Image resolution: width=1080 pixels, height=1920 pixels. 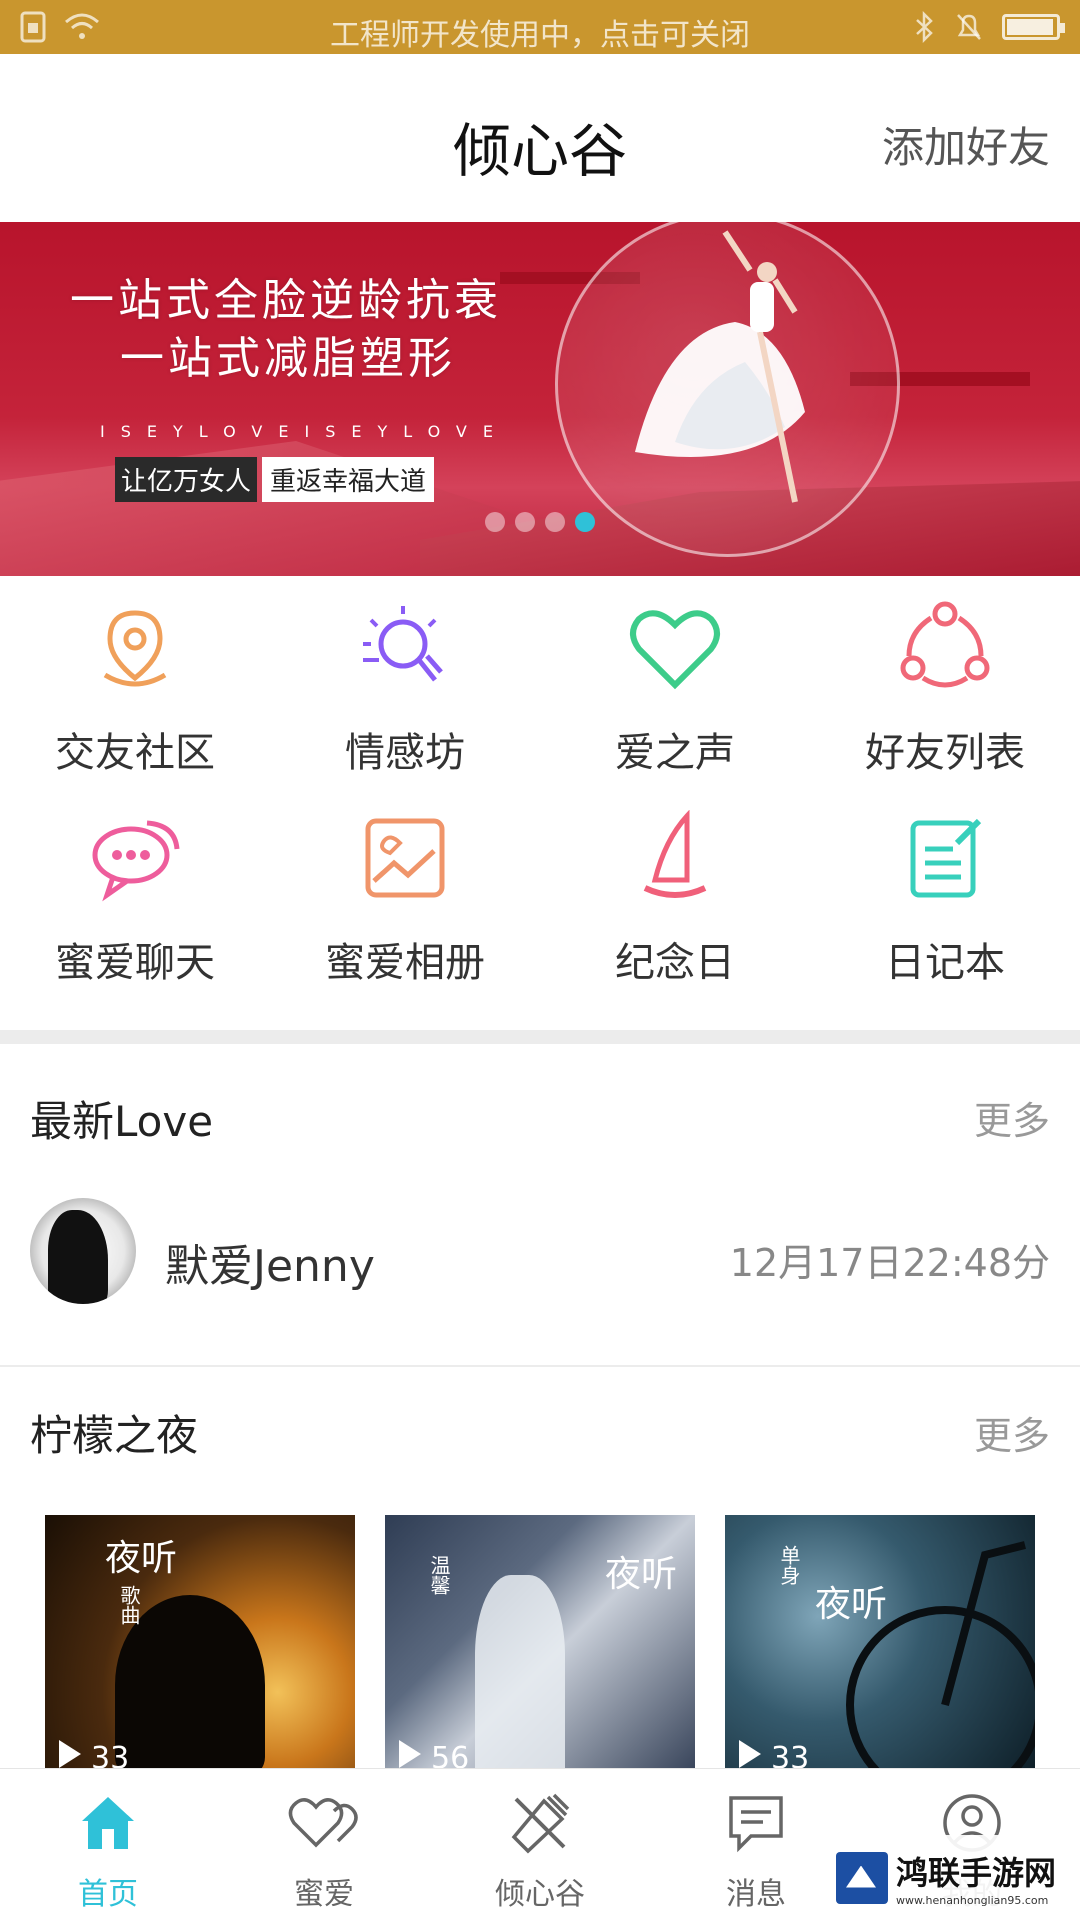 I want to click on night-audio-card: 夜听 歌曲 33, so click(x=200, y=1641).